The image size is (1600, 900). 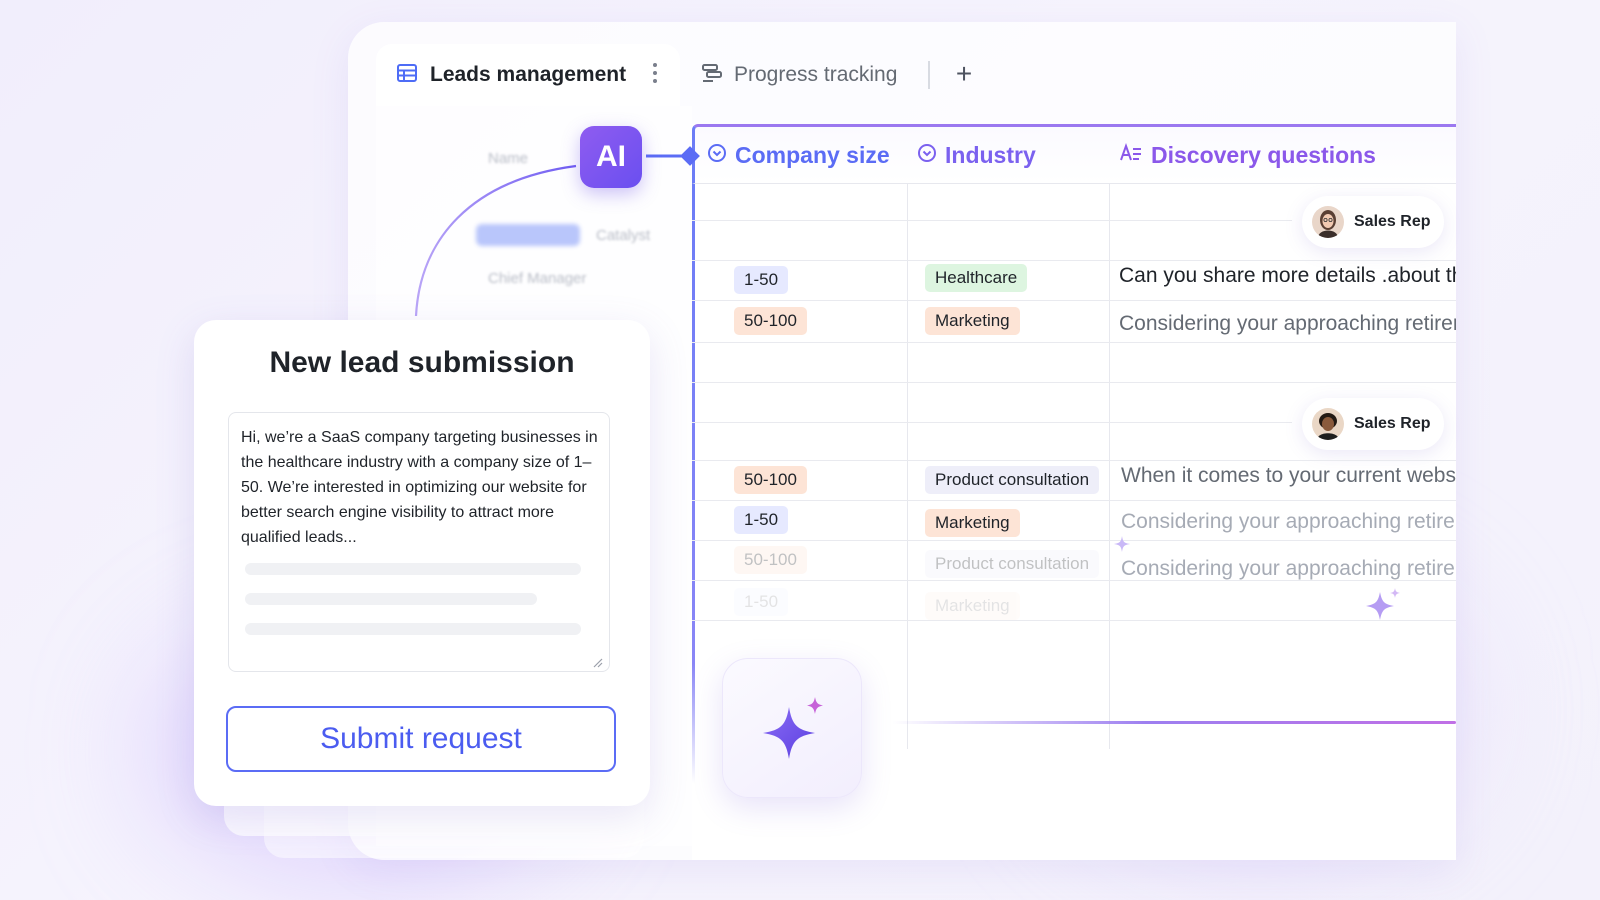 What do you see at coordinates (1288, 475) in the screenshot?
I see `discovery-question: When it comes to your current website` at bounding box center [1288, 475].